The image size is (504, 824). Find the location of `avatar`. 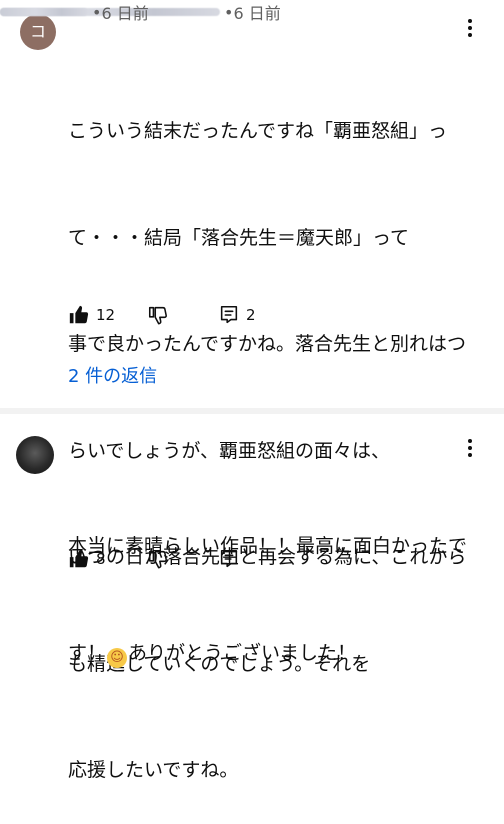

avatar is located at coordinates (35, 455).